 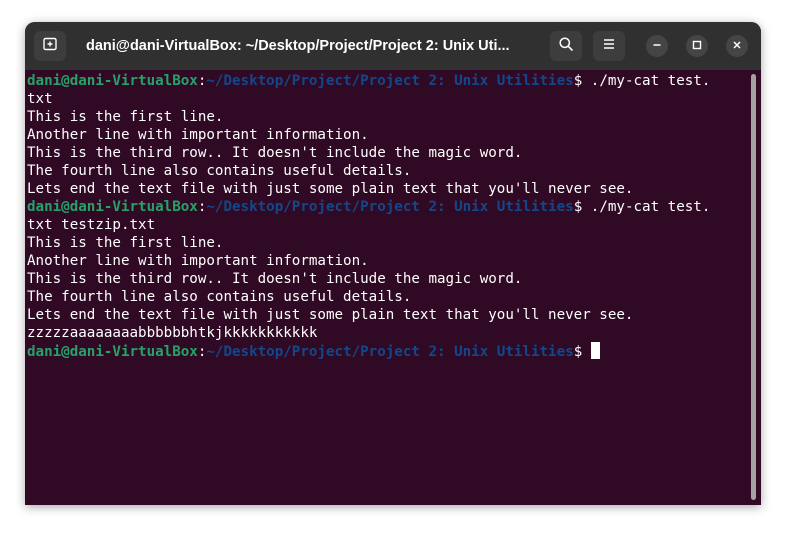 I want to click on output-line: zzzzzaaaaaaaabbbbbbhtkjkkkkkkkkkkk, so click(x=172, y=333).